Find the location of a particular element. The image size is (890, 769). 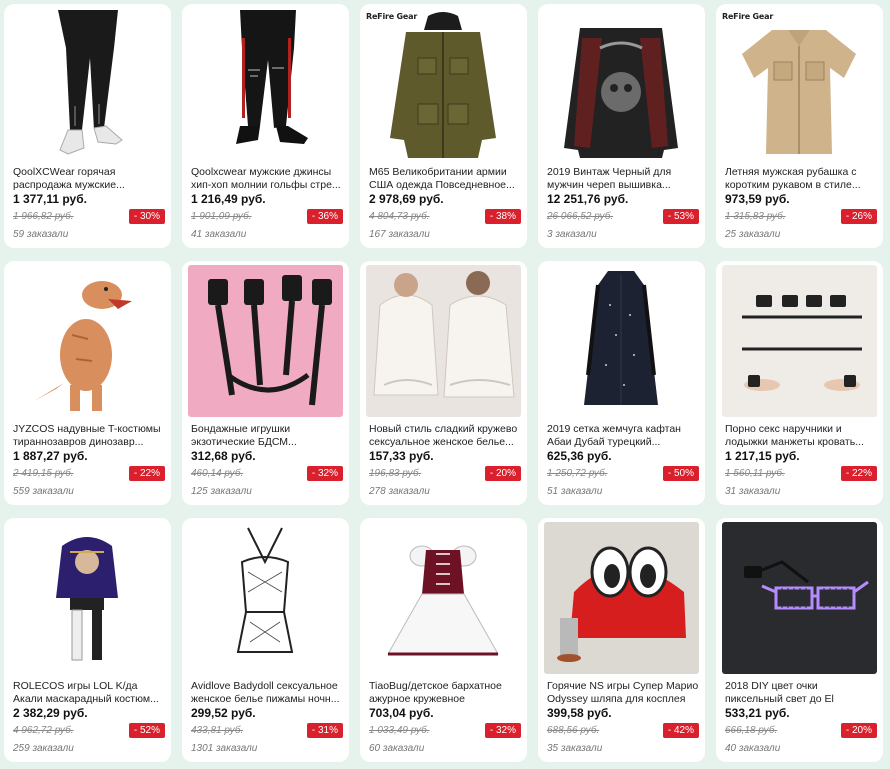

product-price: 2 978,69 руб. is located at coordinates (406, 199).